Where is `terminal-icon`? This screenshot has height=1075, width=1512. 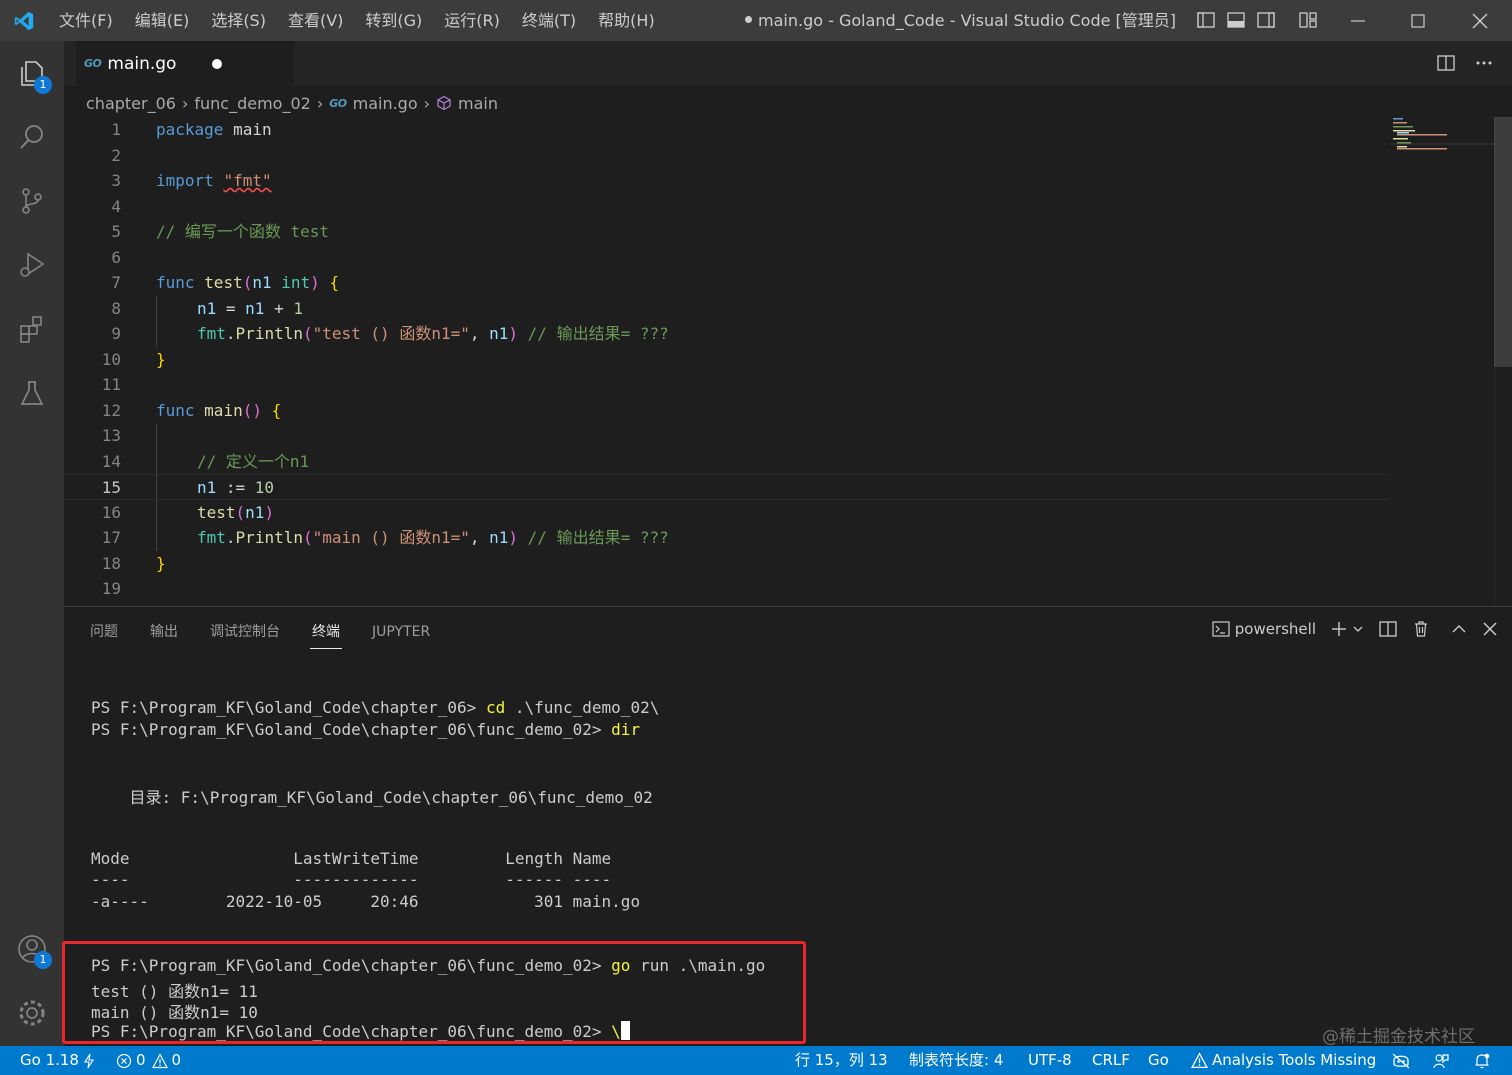
terminal-icon is located at coordinates (1221, 629).